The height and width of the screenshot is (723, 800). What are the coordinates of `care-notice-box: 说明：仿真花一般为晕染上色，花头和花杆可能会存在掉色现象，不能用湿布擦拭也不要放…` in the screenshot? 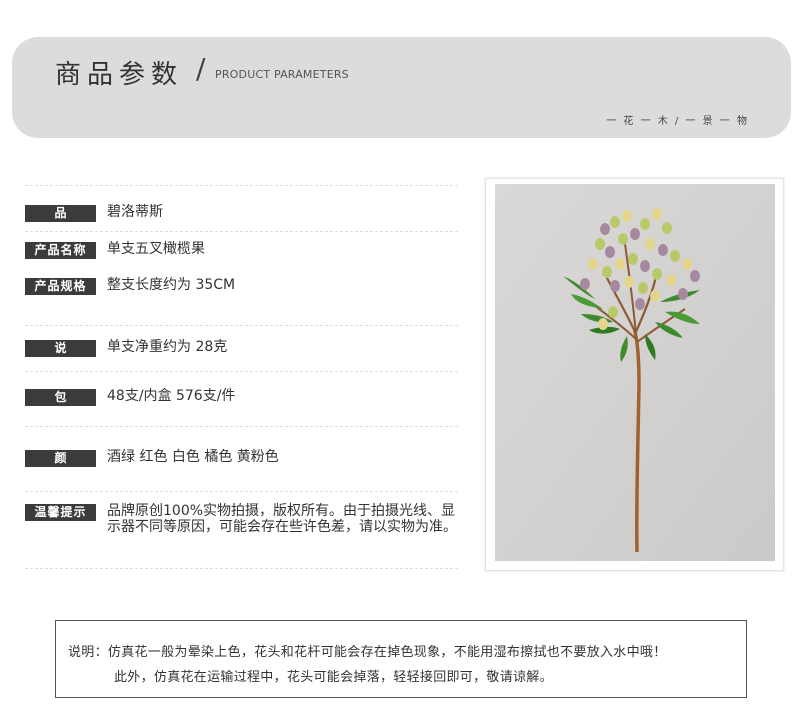 It's located at (401, 659).